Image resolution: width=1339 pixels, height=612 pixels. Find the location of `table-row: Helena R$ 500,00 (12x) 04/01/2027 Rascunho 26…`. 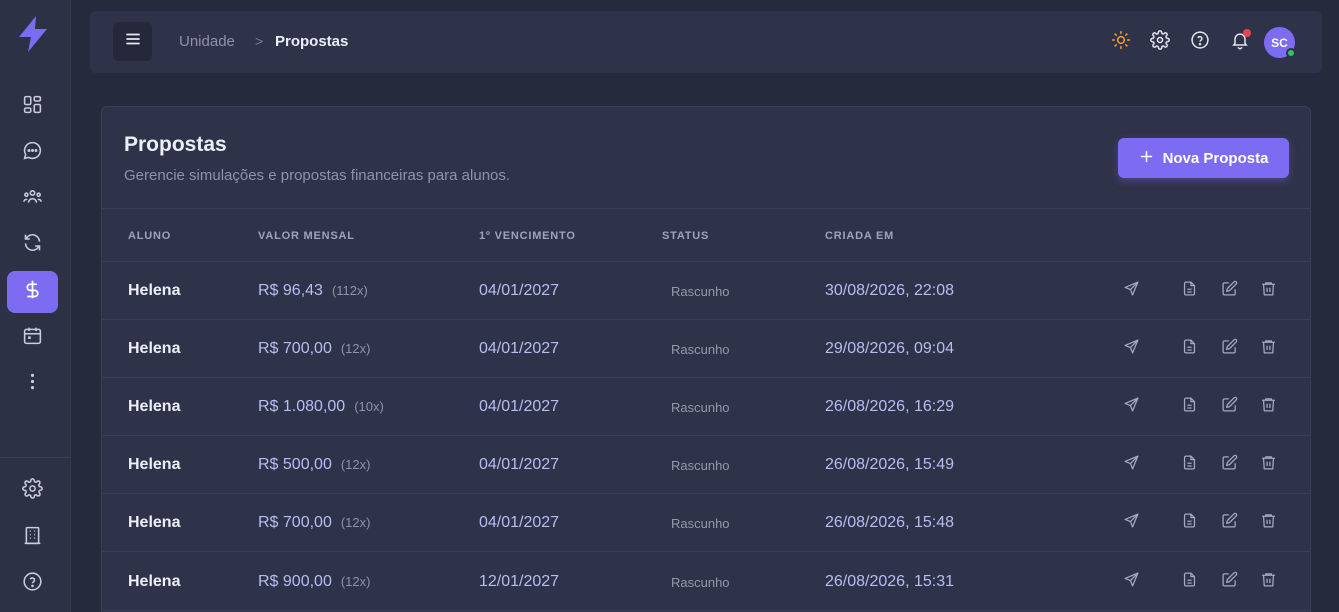

table-row: Helena R$ 500,00 (12x) 04/01/2027 Rascunho 26… is located at coordinates (706, 465).